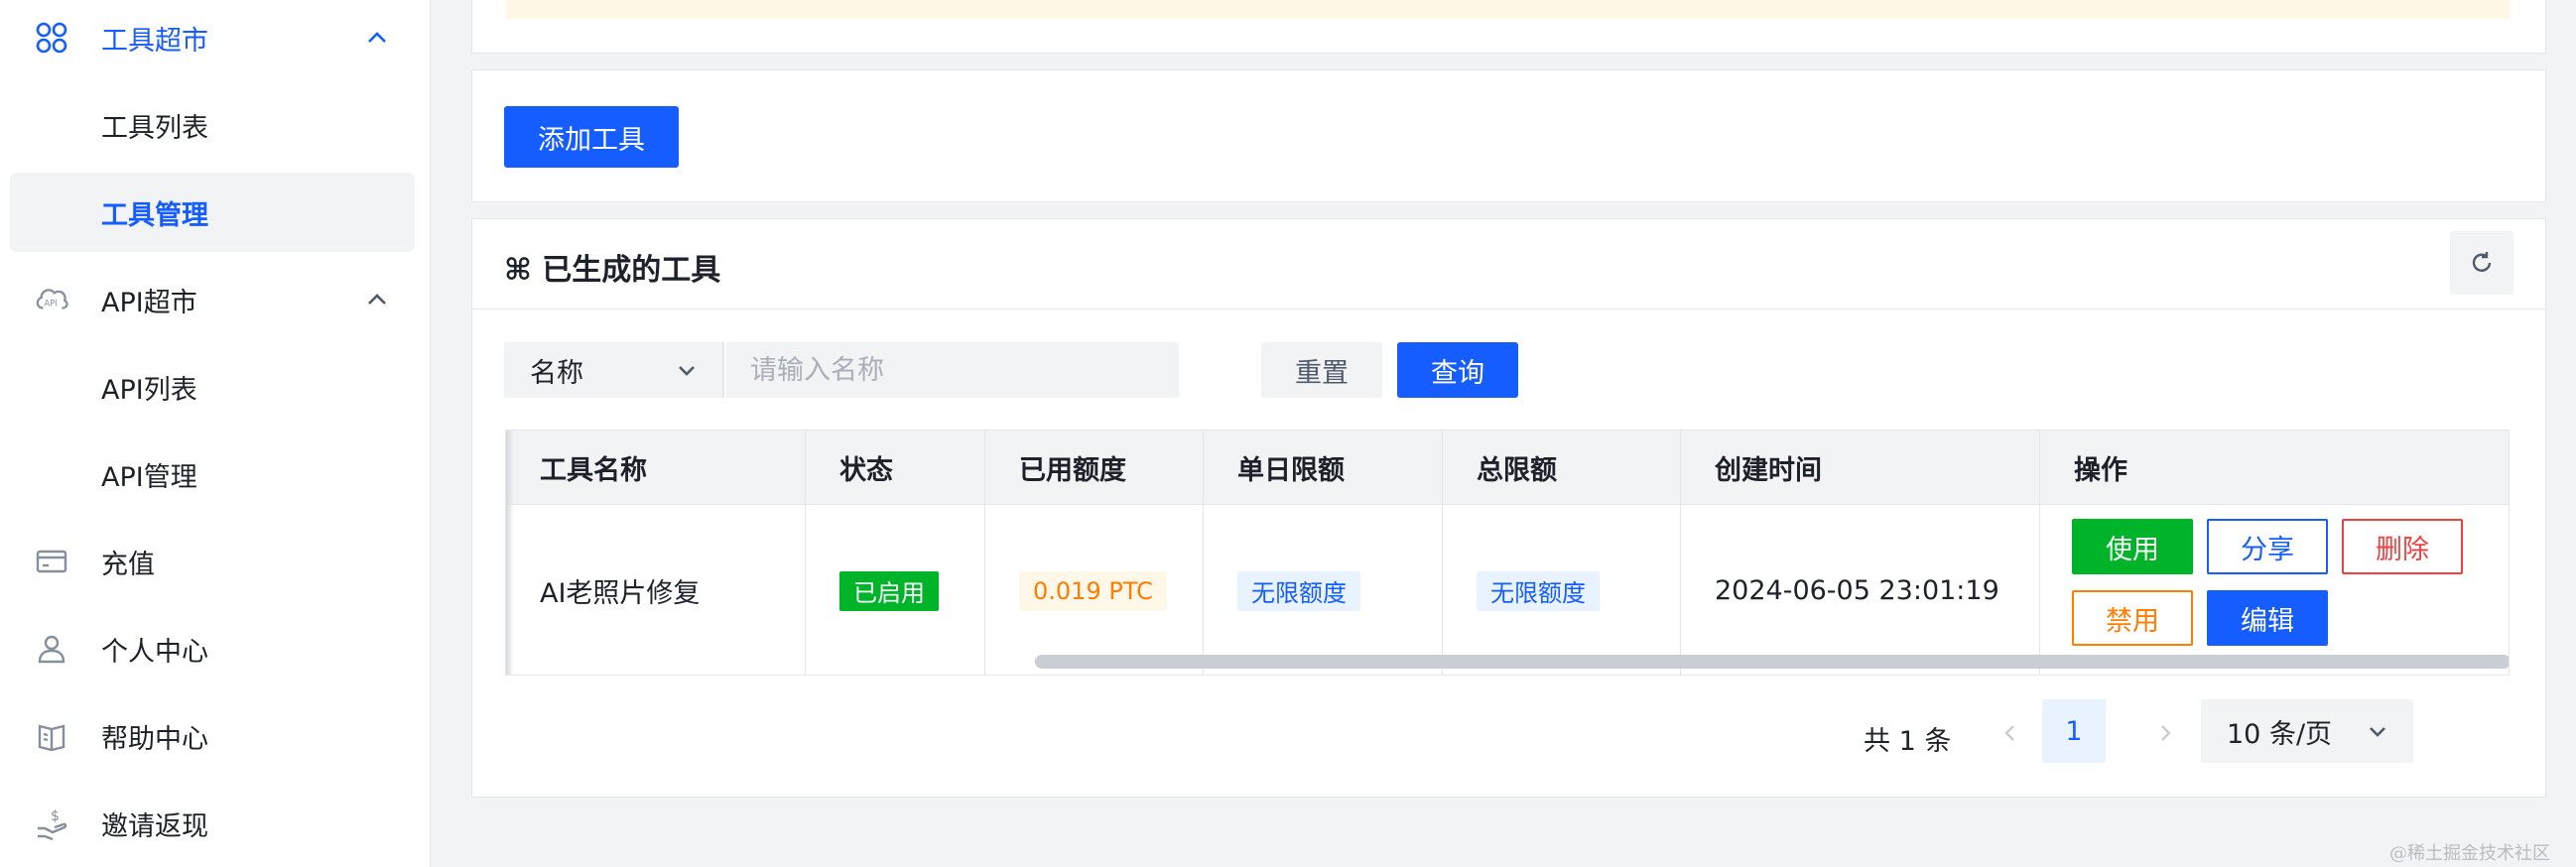 The width and height of the screenshot is (2576, 867). I want to click on sidebar-item-api-market: API API超市, so click(213, 299).